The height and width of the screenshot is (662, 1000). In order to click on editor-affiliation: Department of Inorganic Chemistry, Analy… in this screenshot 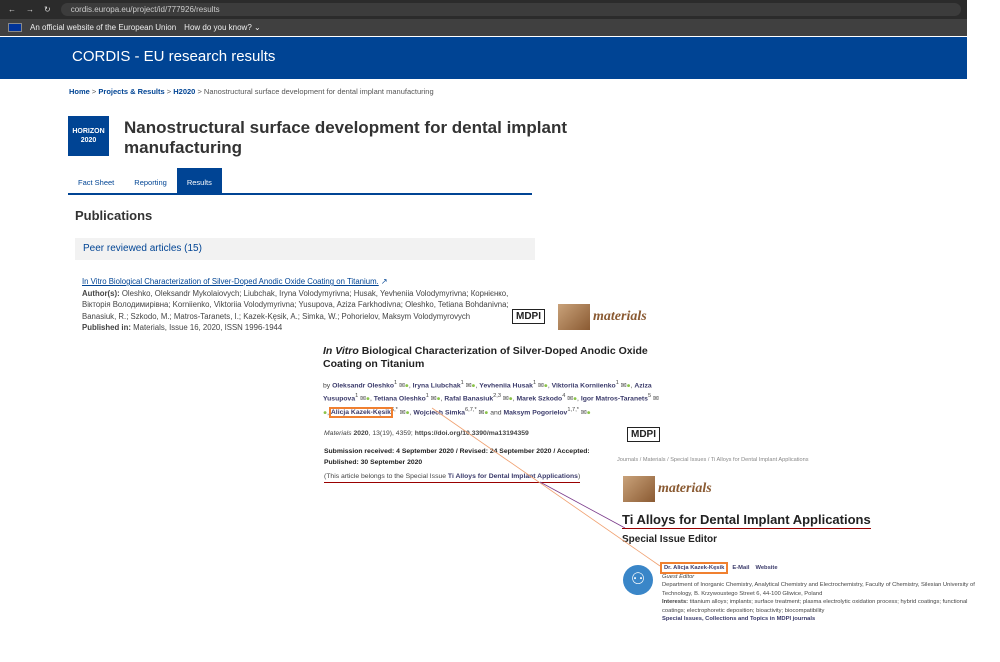, I will do `click(818, 589)`.